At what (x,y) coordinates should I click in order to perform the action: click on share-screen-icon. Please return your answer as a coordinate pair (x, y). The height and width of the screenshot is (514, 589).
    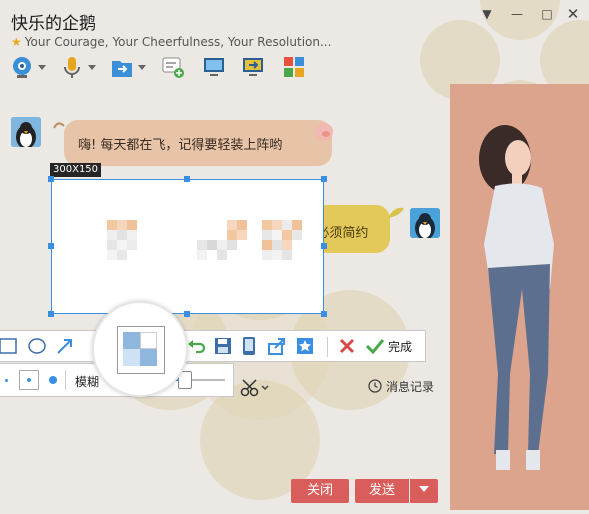
    Looking at the image, I should click on (253, 67).